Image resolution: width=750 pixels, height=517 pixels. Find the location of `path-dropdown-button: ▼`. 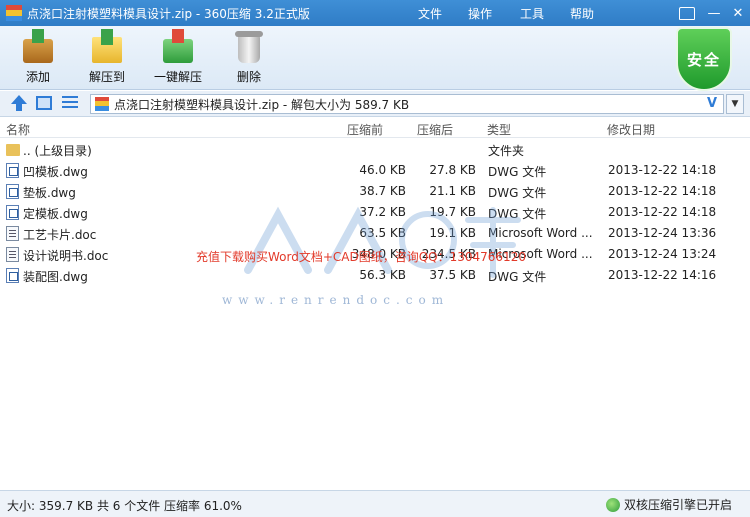

path-dropdown-button: ▼ is located at coordinates (735, 104).